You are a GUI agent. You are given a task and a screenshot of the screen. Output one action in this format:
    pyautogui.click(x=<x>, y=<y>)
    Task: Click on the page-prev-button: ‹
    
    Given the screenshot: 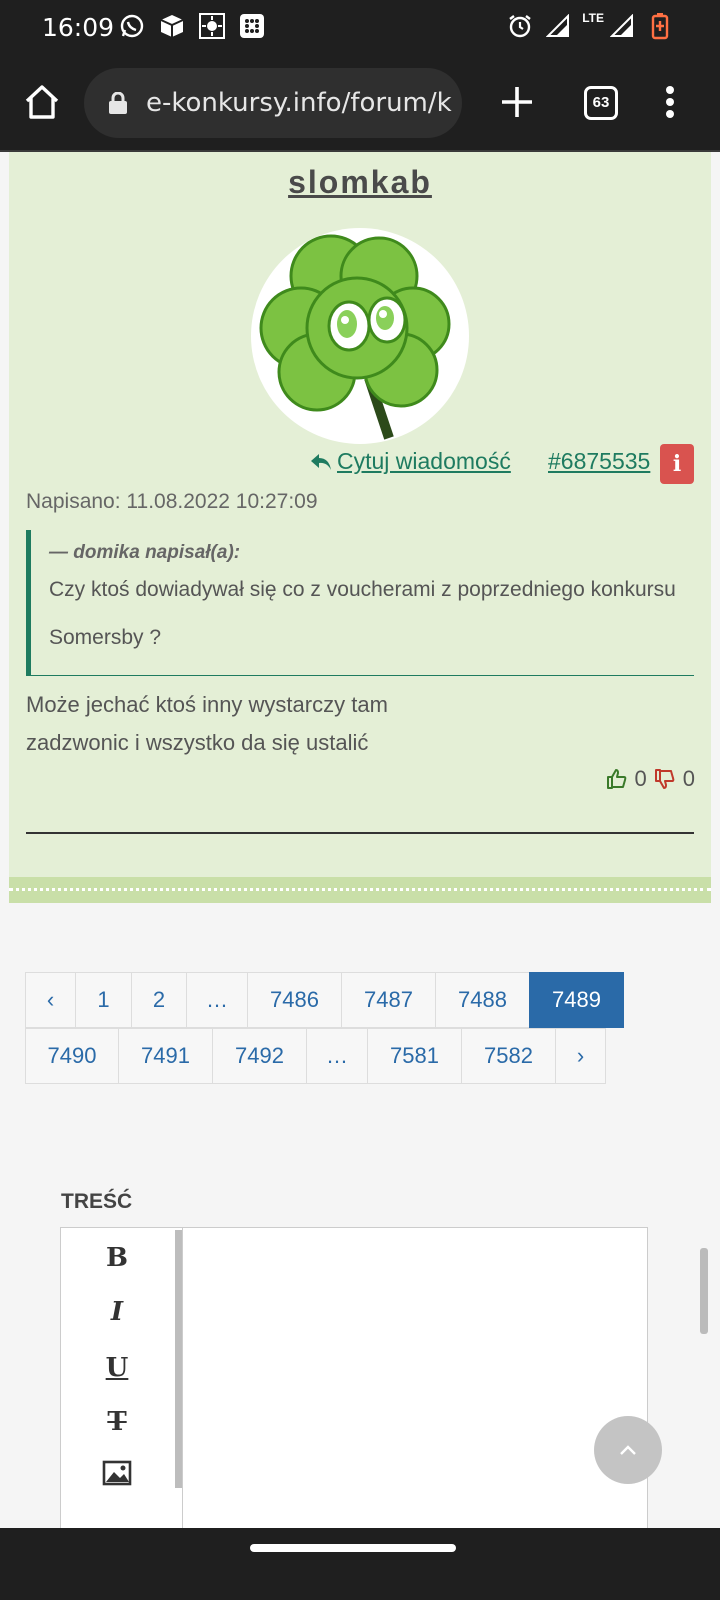 What is the action you would take?
    pyautogui.click(x=50, y=1000)
    